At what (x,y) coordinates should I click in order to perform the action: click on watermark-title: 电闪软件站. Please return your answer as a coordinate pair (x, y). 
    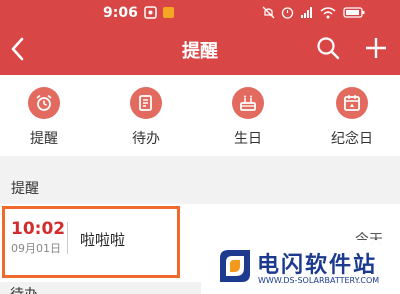
    Looking at the image, I should click on (317, 265).